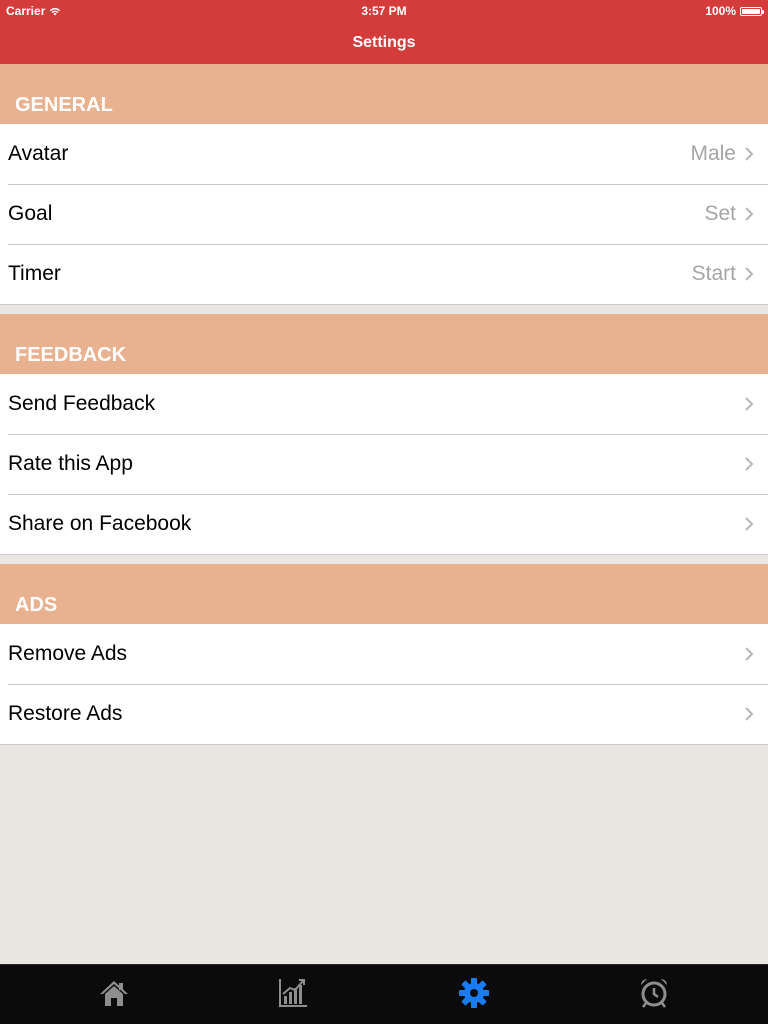 This screenshot has width=768, height=1024. I want to click on row-detail: Male, so click(713, 153).